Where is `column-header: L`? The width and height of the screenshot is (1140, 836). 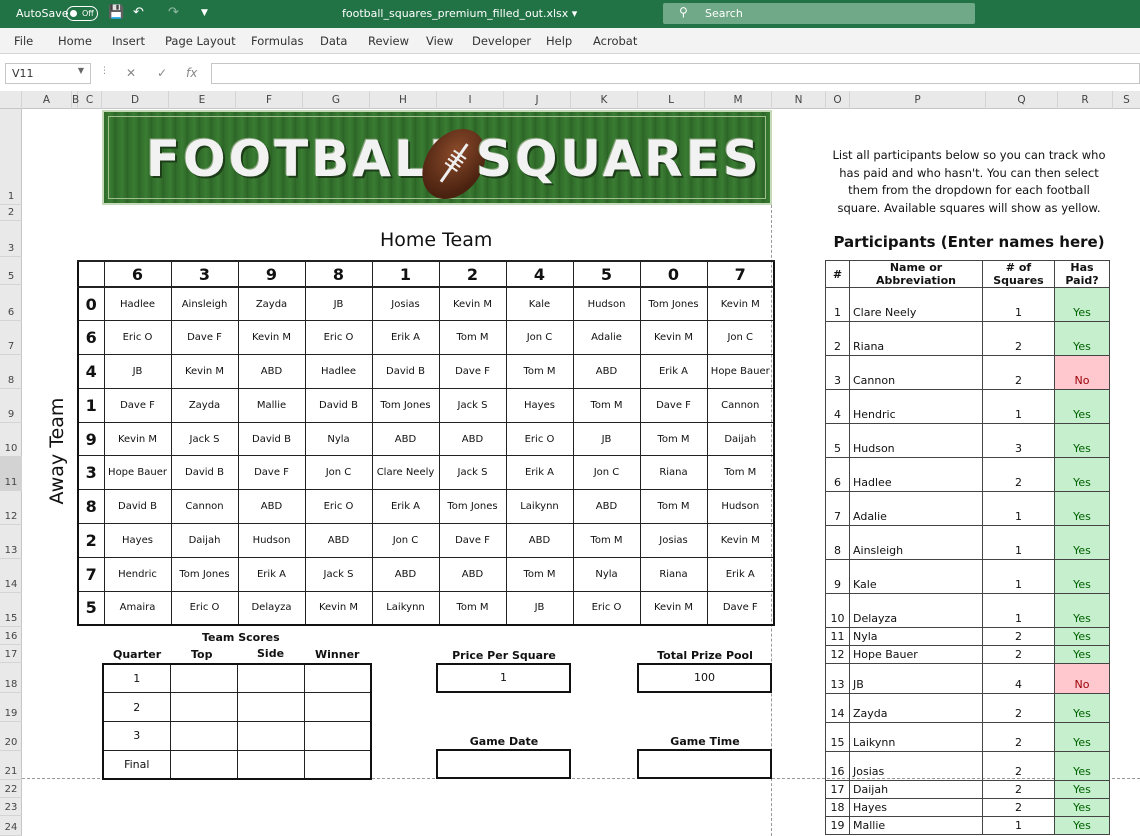
column-header: L is located at coordinates (671, 100).